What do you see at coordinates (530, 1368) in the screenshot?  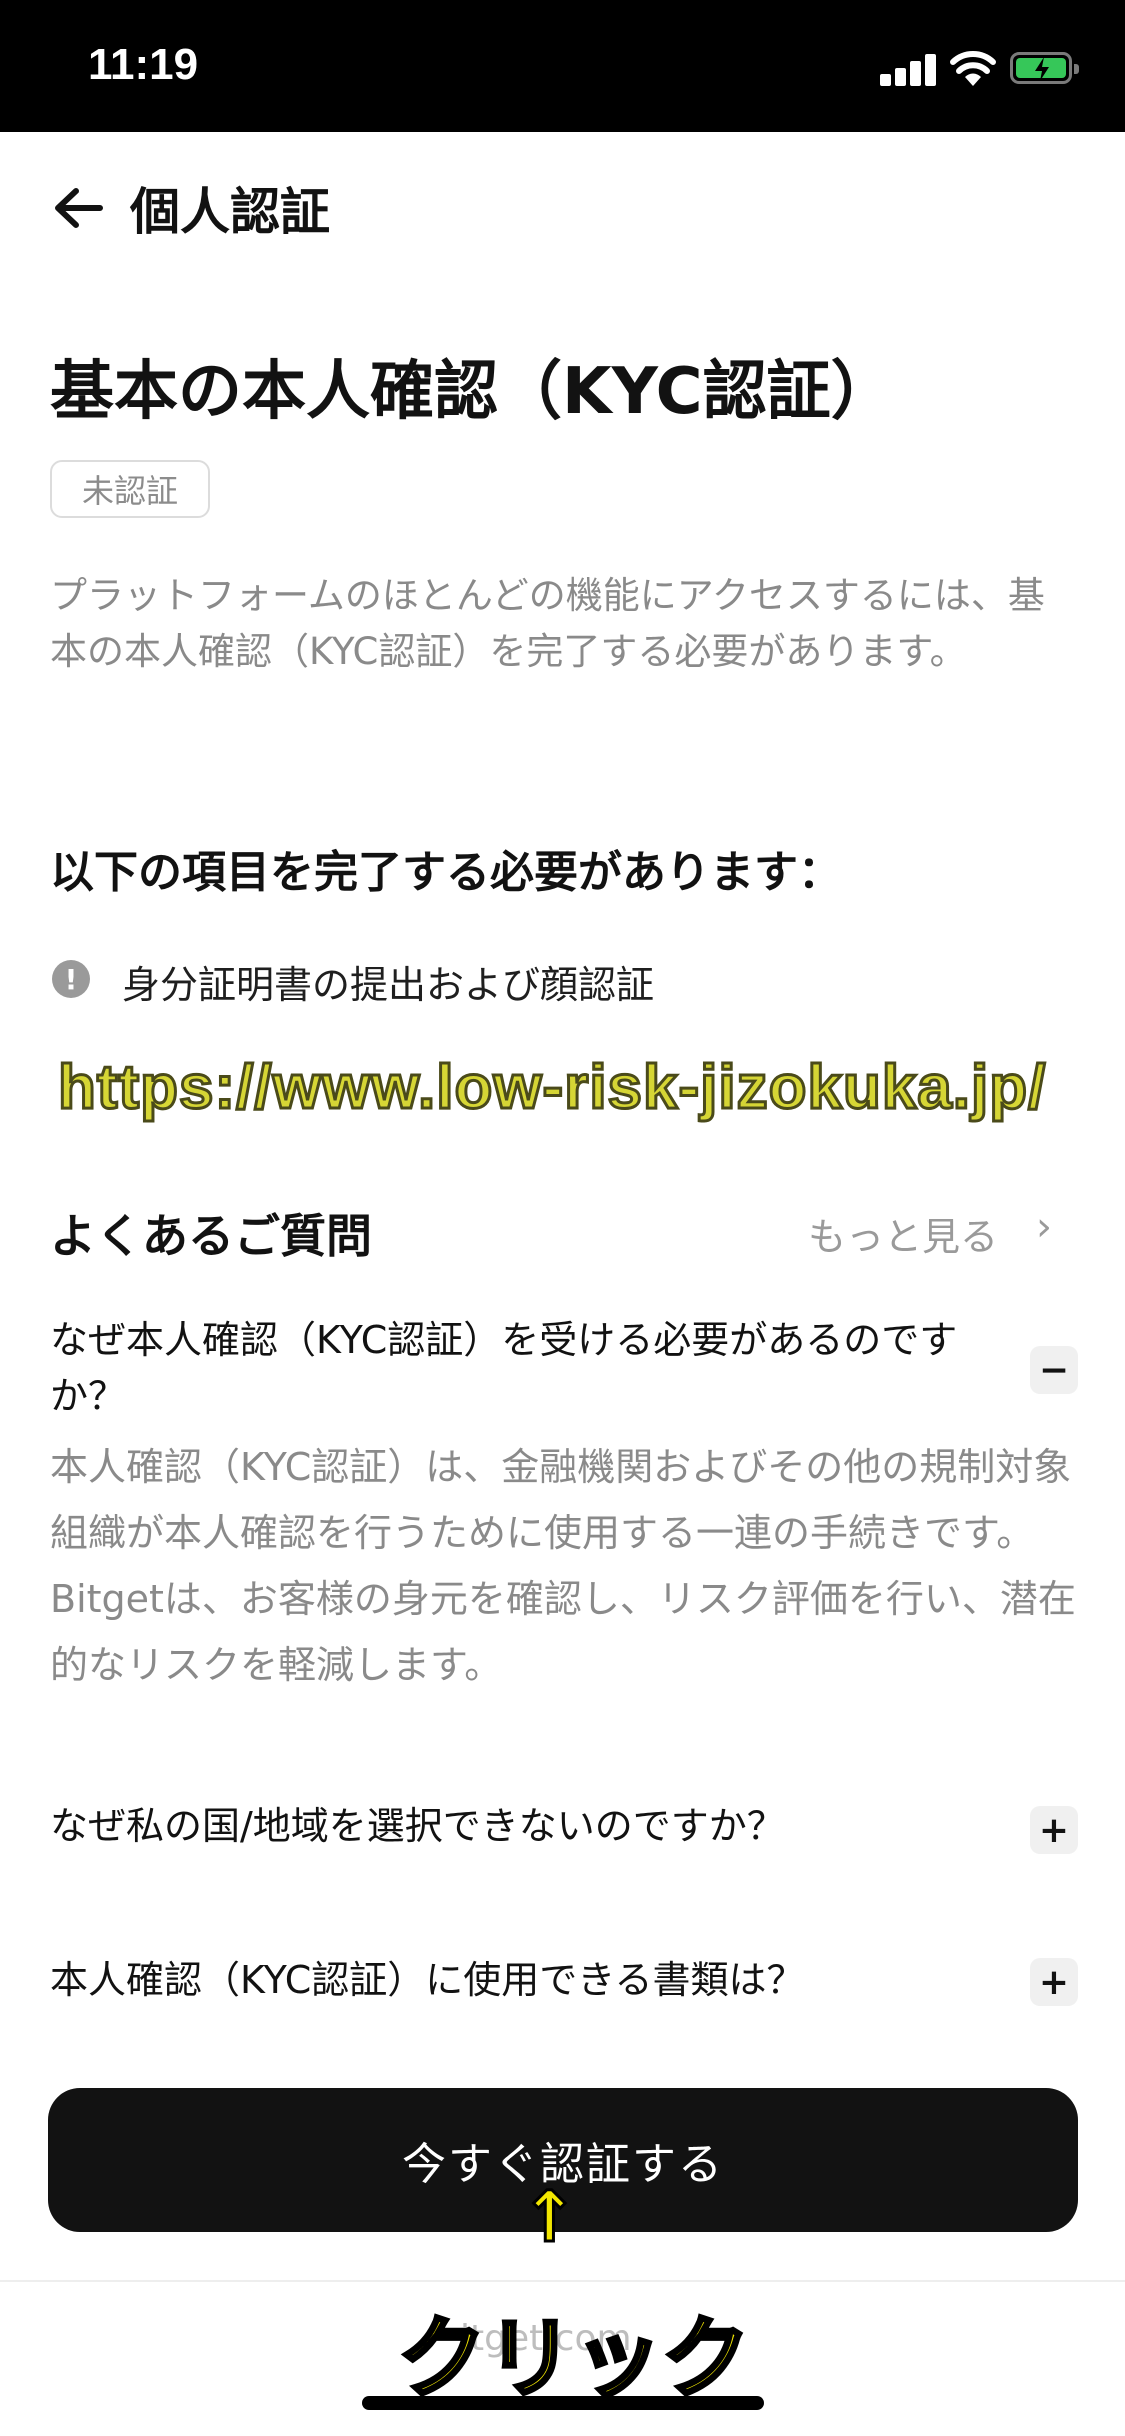 I see `faq-question-1: なぜ本人確認（KYC認証）を受ける必要があるのですか？` at bounding box center [530, 1368].